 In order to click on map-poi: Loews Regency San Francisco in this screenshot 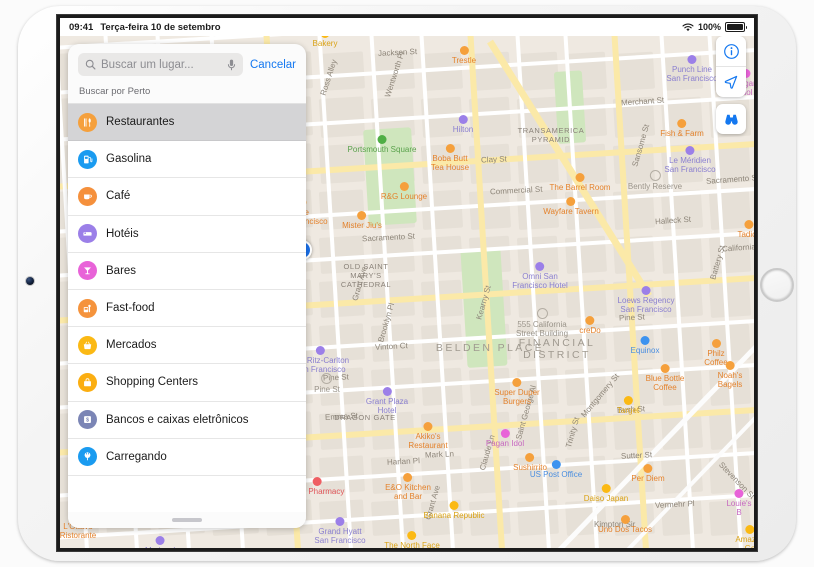, I will do `click(646, 300)`.